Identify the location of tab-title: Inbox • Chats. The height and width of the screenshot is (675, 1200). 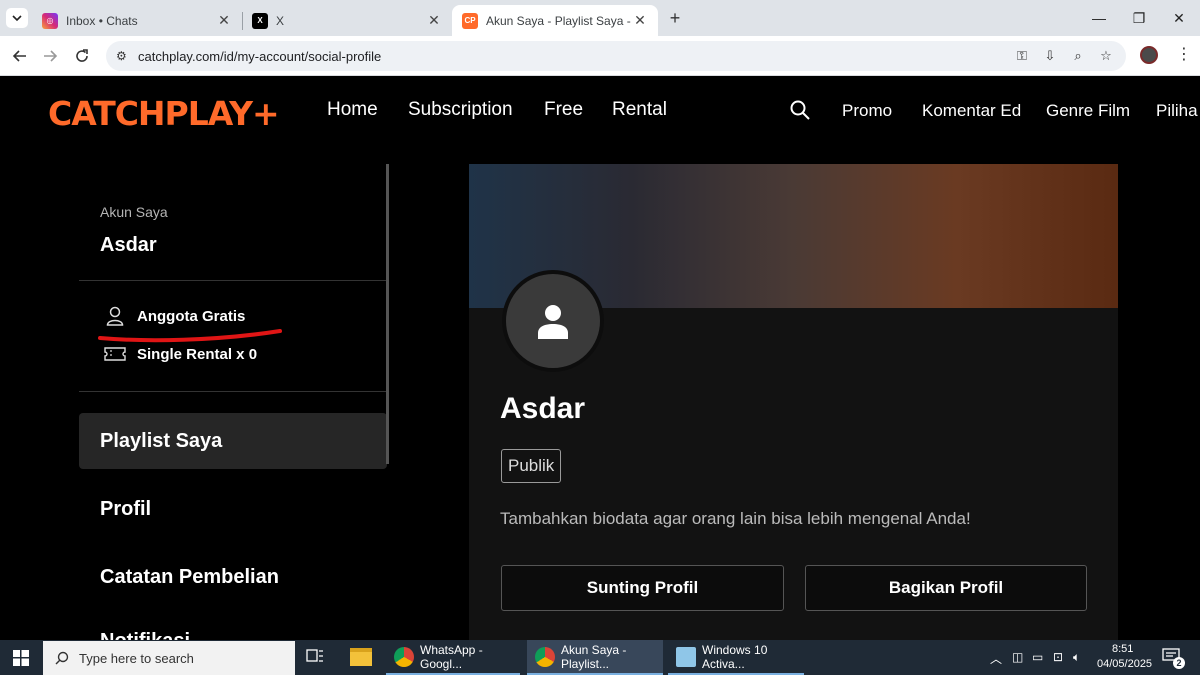
(102, 20).